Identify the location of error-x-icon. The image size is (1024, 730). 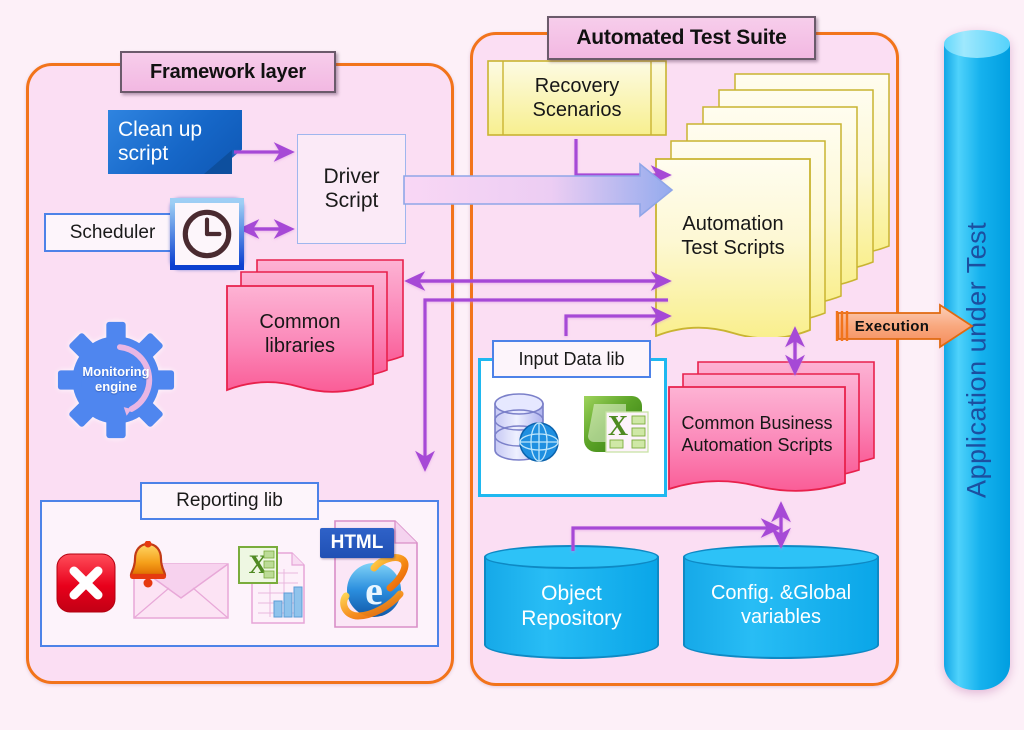
(86, 583).